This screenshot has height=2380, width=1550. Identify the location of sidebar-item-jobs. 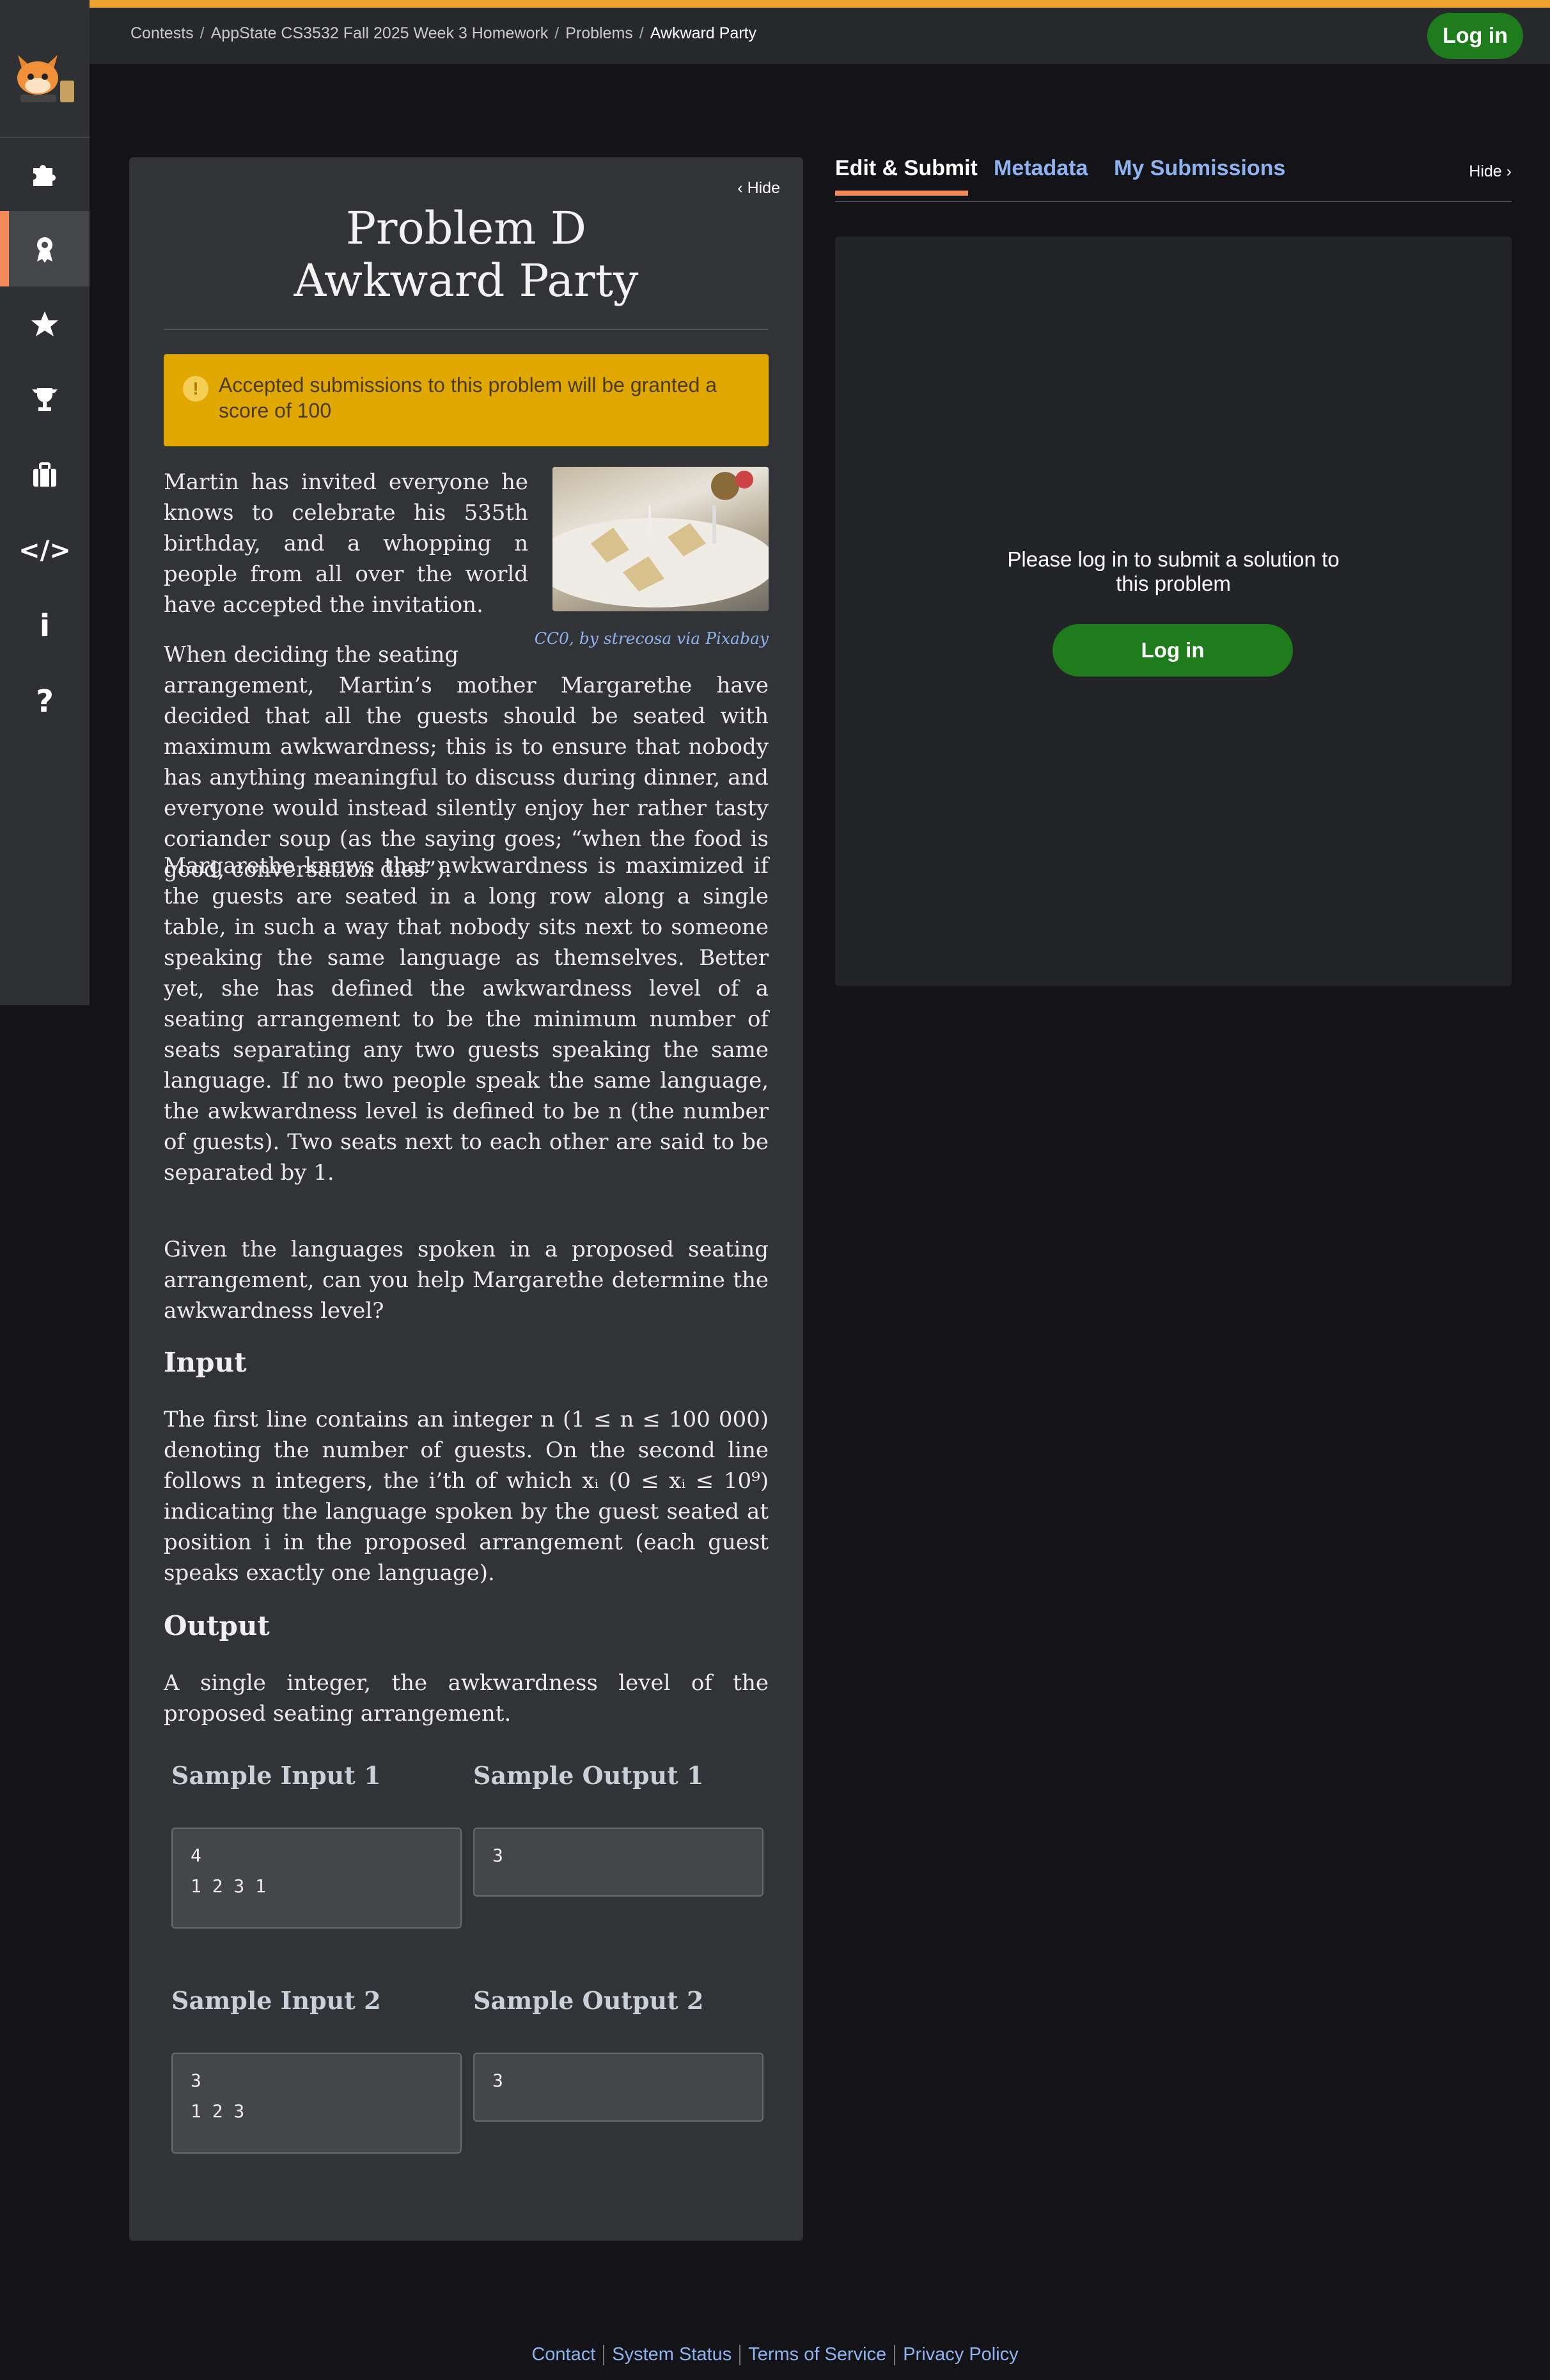
(45, 475).